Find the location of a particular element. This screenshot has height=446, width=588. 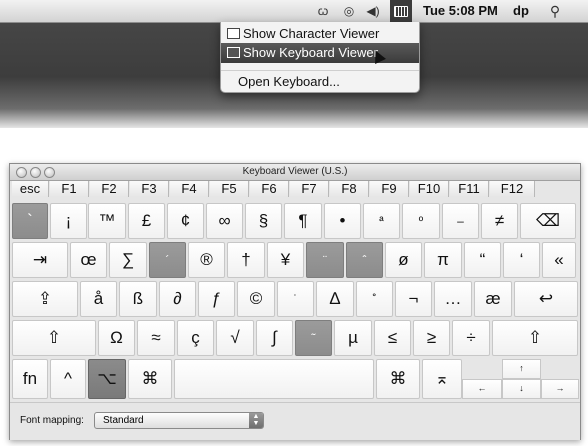

arrow-down-key: ↓ is located at coordinates (521, 389).